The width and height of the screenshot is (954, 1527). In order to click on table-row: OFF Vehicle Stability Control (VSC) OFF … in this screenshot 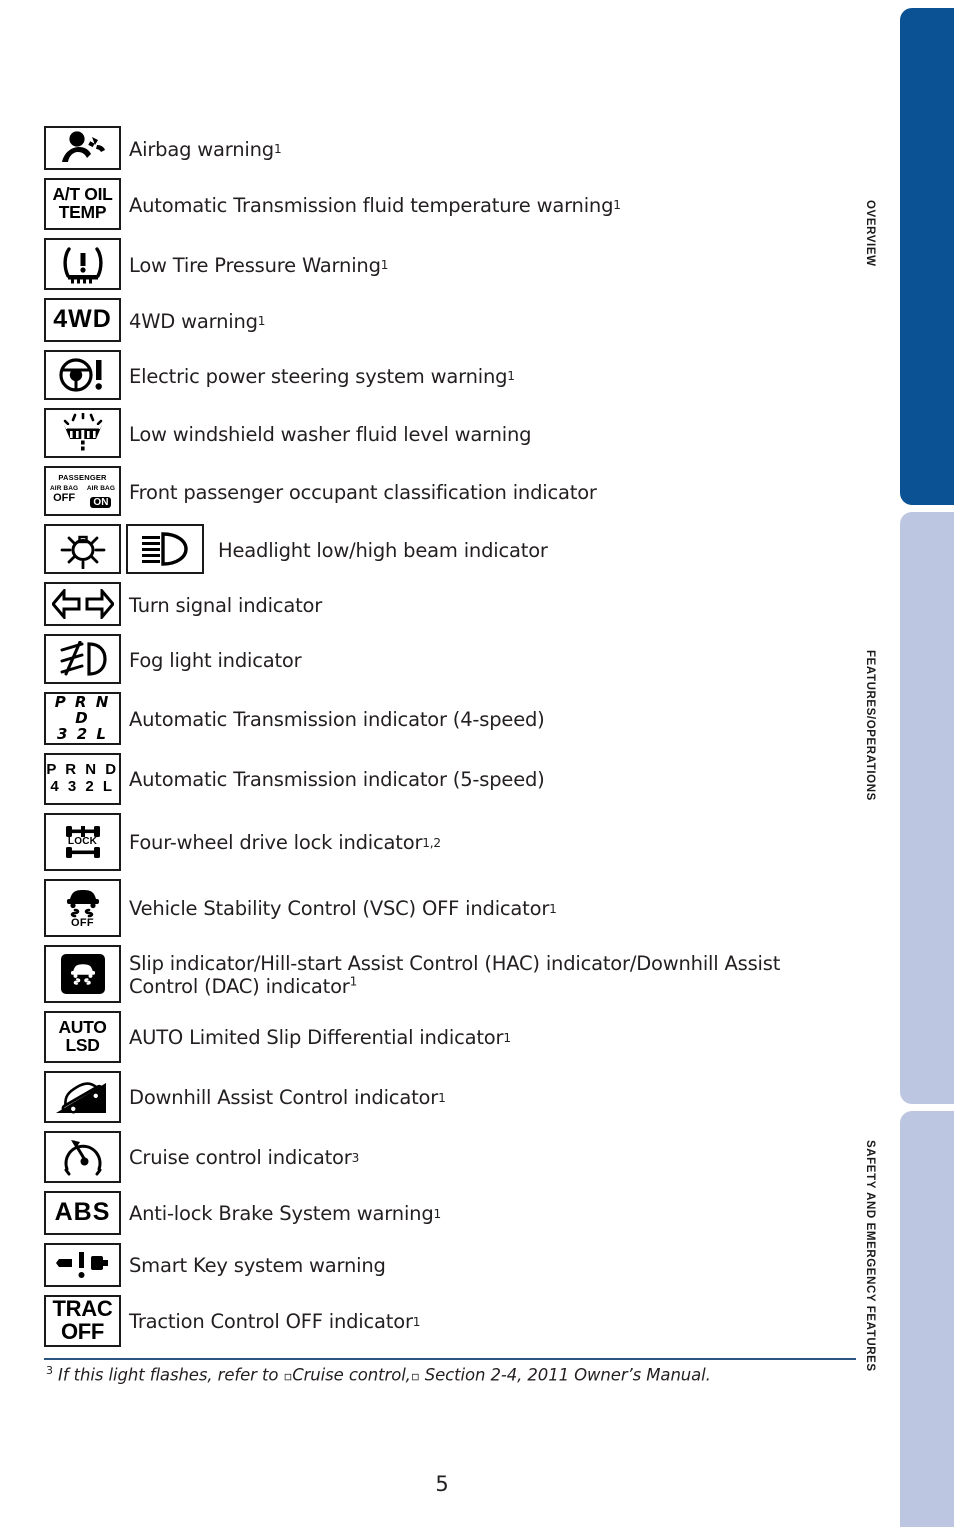, I will do `click(444, 908)`.